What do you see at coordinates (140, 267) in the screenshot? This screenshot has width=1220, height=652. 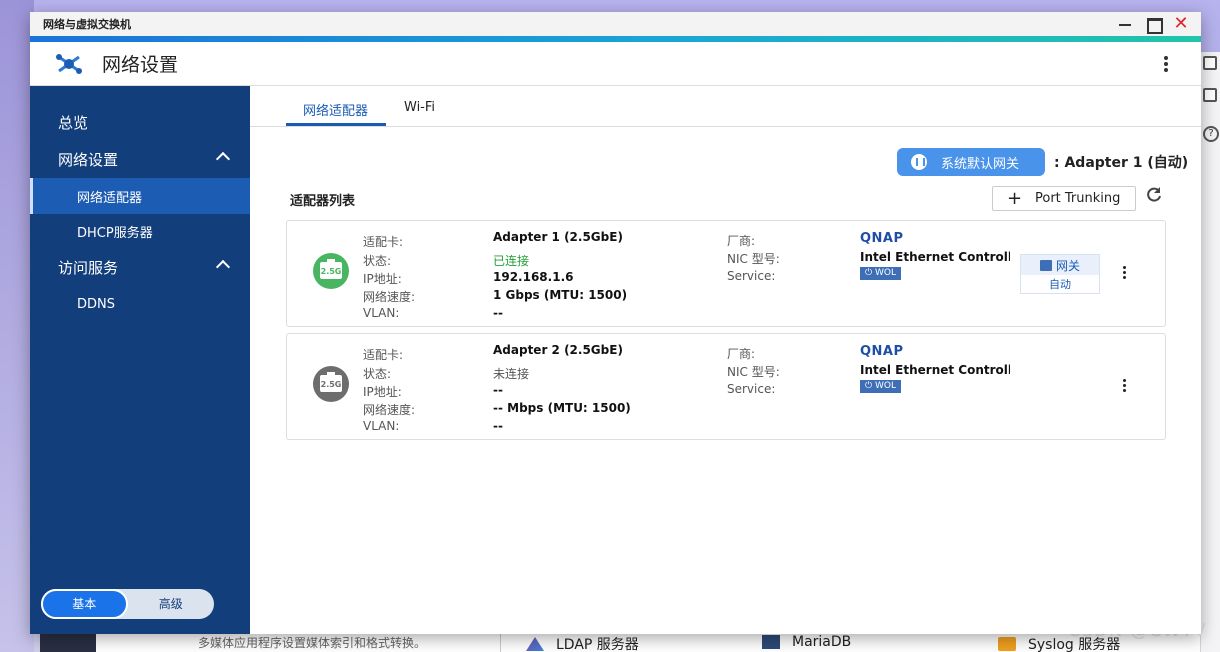 I see `sidebar-item-access-services: 访问服务` at bounding box center [140, 267].